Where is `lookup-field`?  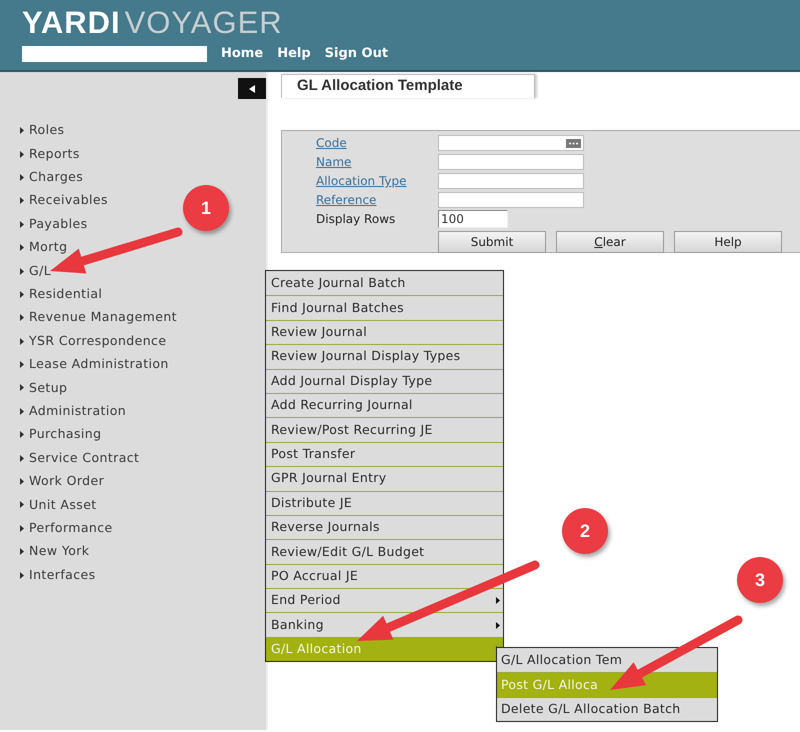 lookup-field is located at coordinates (511, 143).